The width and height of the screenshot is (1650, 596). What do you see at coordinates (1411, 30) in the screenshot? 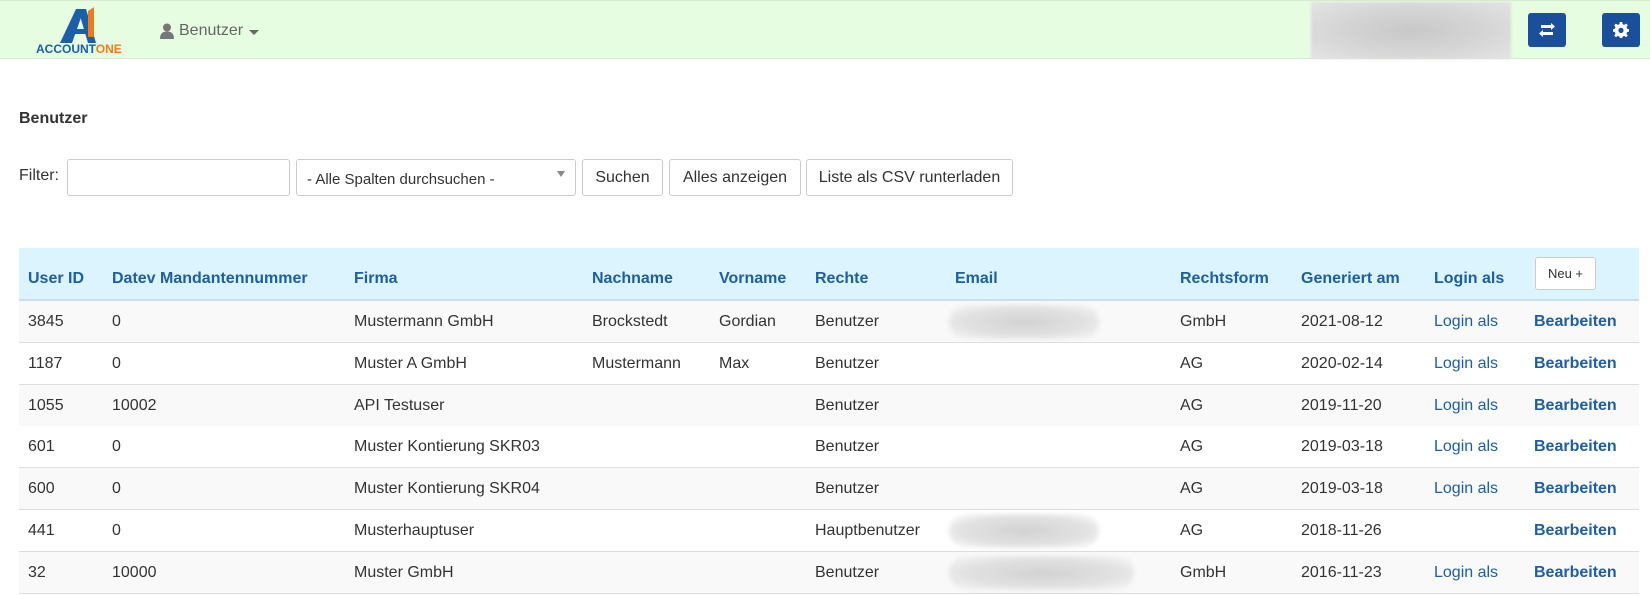
I see `redacted-area` at bounding box center [1411, 30].